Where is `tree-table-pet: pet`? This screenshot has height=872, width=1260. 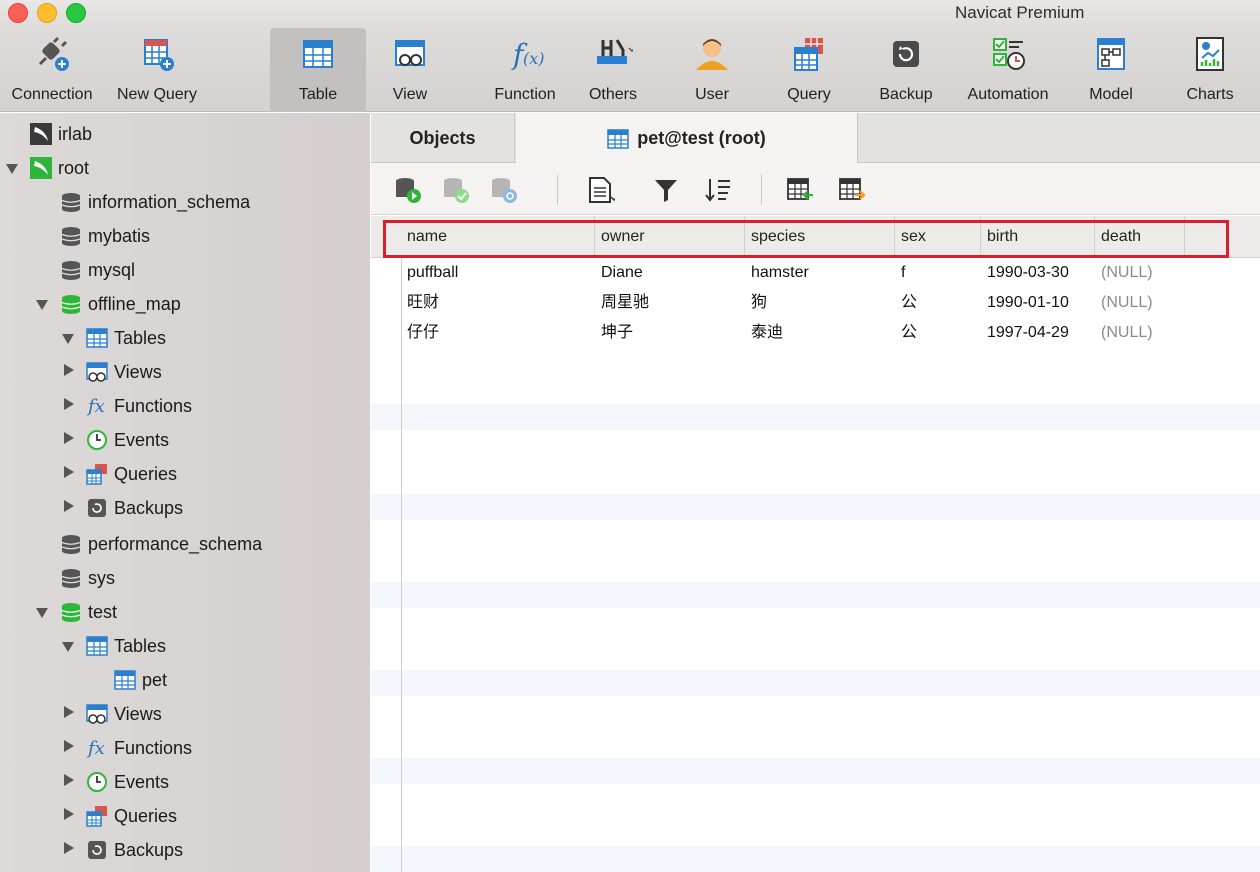
tree-table-pet: pet is located at coordinates (140, 680).